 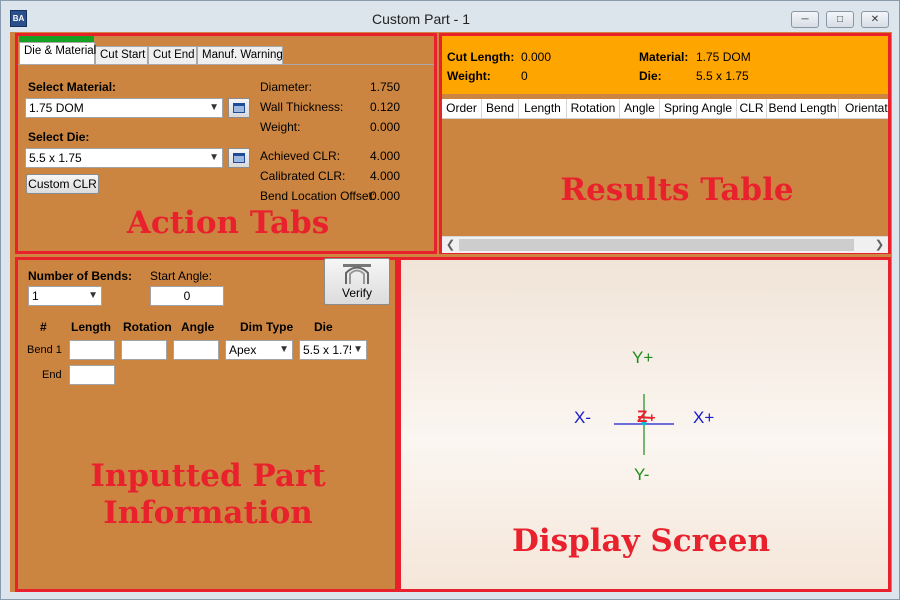 I want to click on part-info-annotation: Inputted Part Information, so click(x=208, y=495).